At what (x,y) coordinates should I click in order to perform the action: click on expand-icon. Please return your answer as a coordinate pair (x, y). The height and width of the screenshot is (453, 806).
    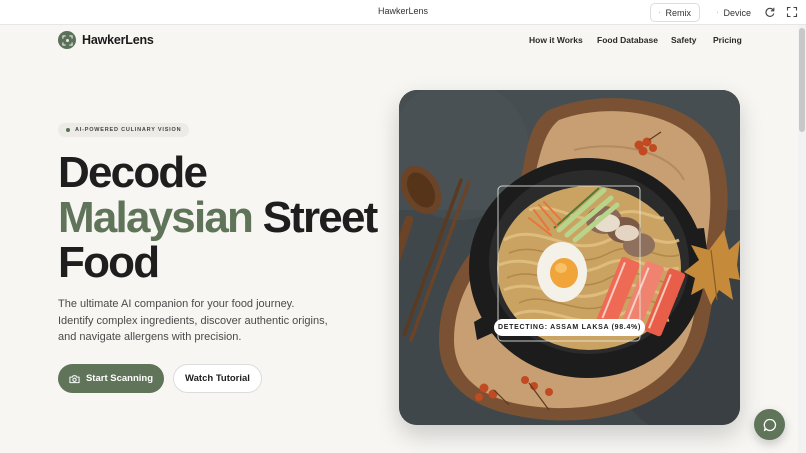
    Looking at the image, I should click on (792, 12).